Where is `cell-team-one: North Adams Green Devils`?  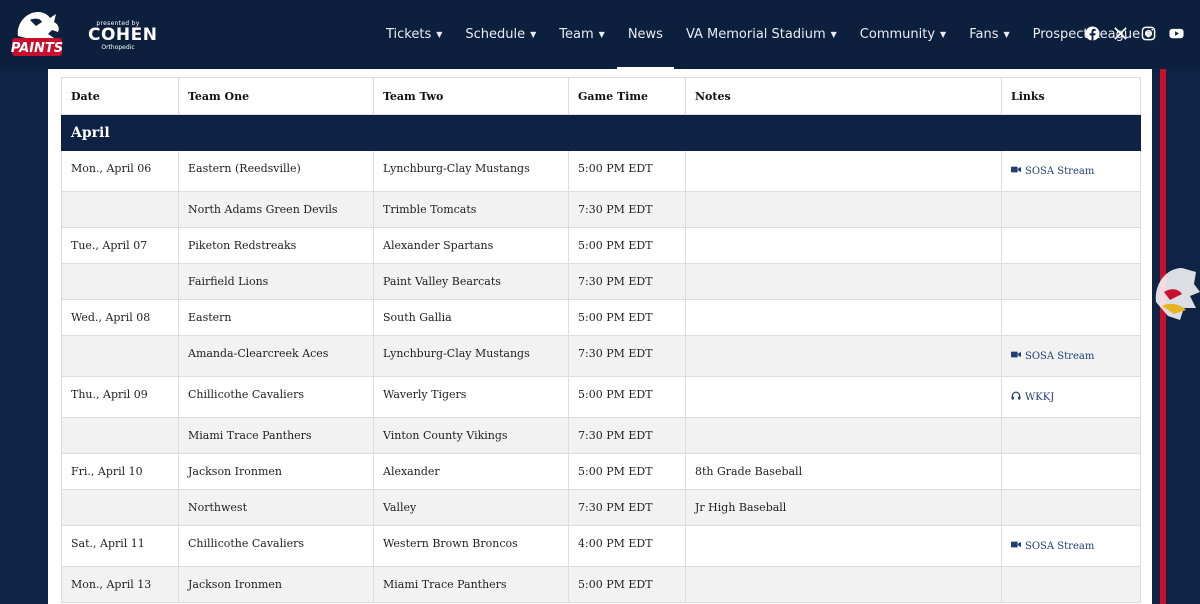
cell-team-one: North Adams Green Devils is located at coordinates (276, 209).